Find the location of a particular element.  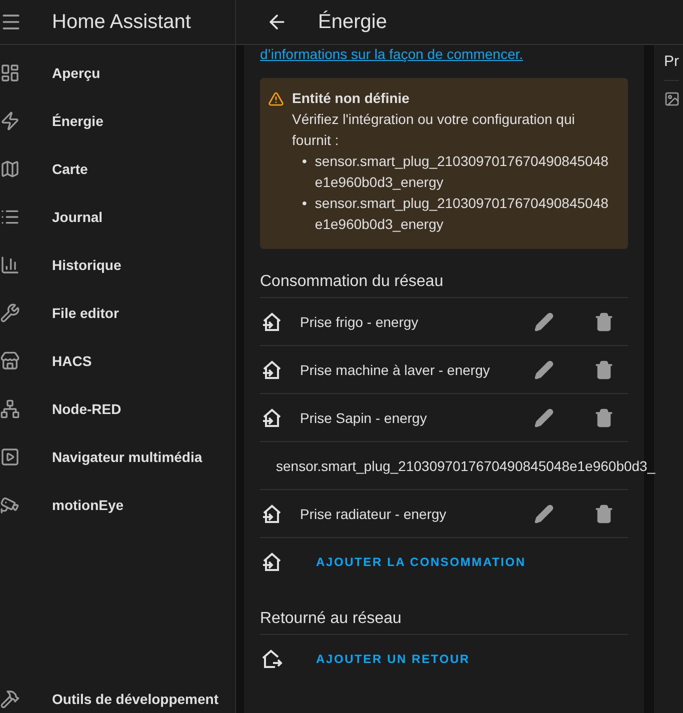

sidebar-item: Carte is located at coordinates (117, 169).